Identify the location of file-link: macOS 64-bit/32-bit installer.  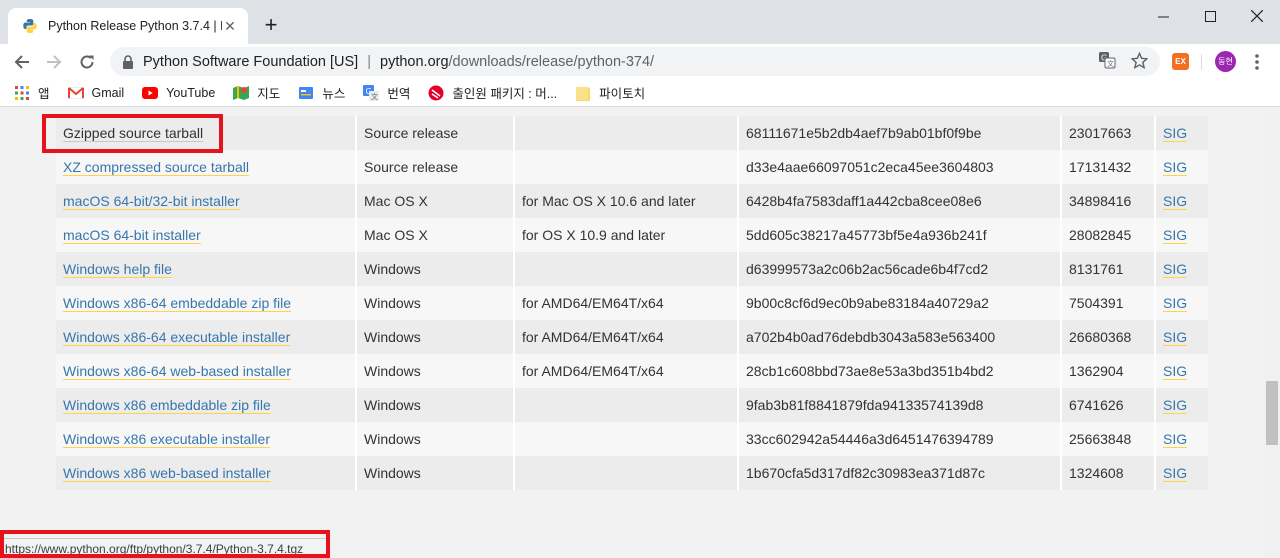
(151, 201).